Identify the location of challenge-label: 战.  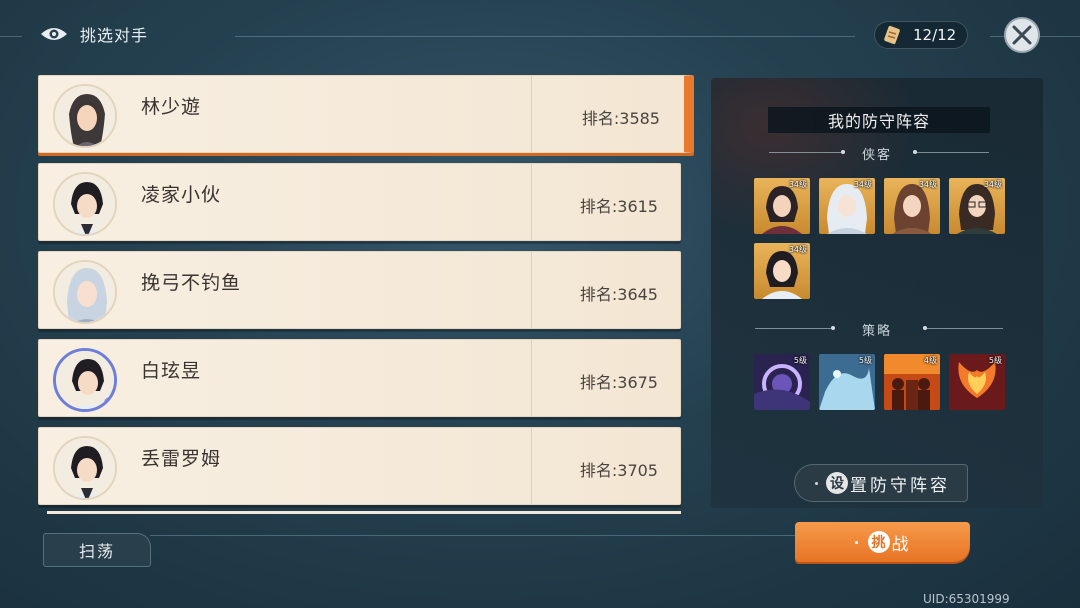
(901, 544).